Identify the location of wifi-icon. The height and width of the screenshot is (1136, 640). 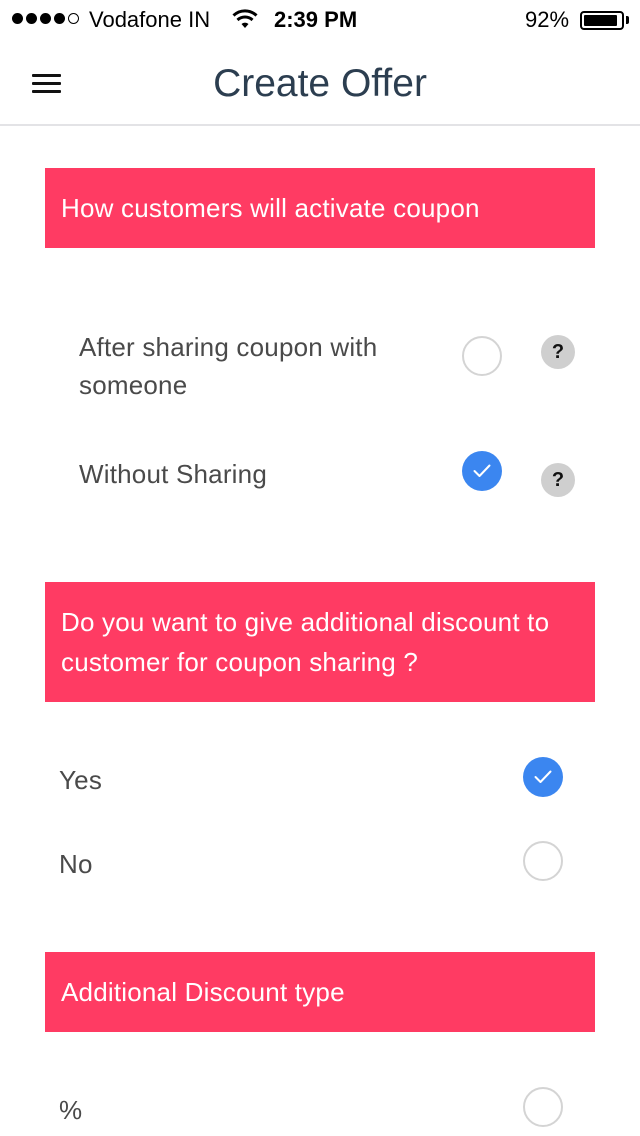
(245, 18).